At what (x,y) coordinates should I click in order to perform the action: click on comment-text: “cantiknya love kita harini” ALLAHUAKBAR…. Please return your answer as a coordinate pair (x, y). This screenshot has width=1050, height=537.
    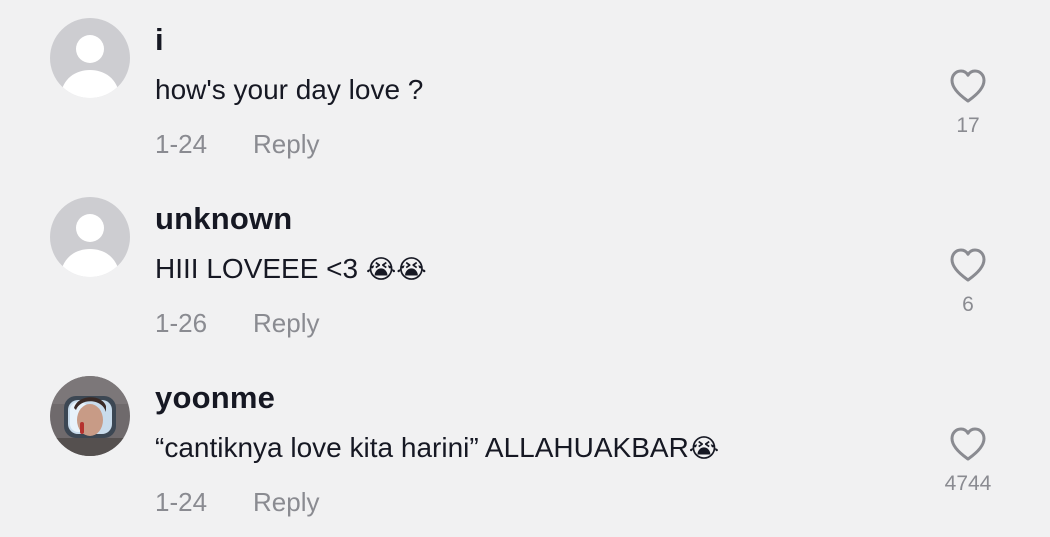
    Looking at the image, I should click on (437, 448).